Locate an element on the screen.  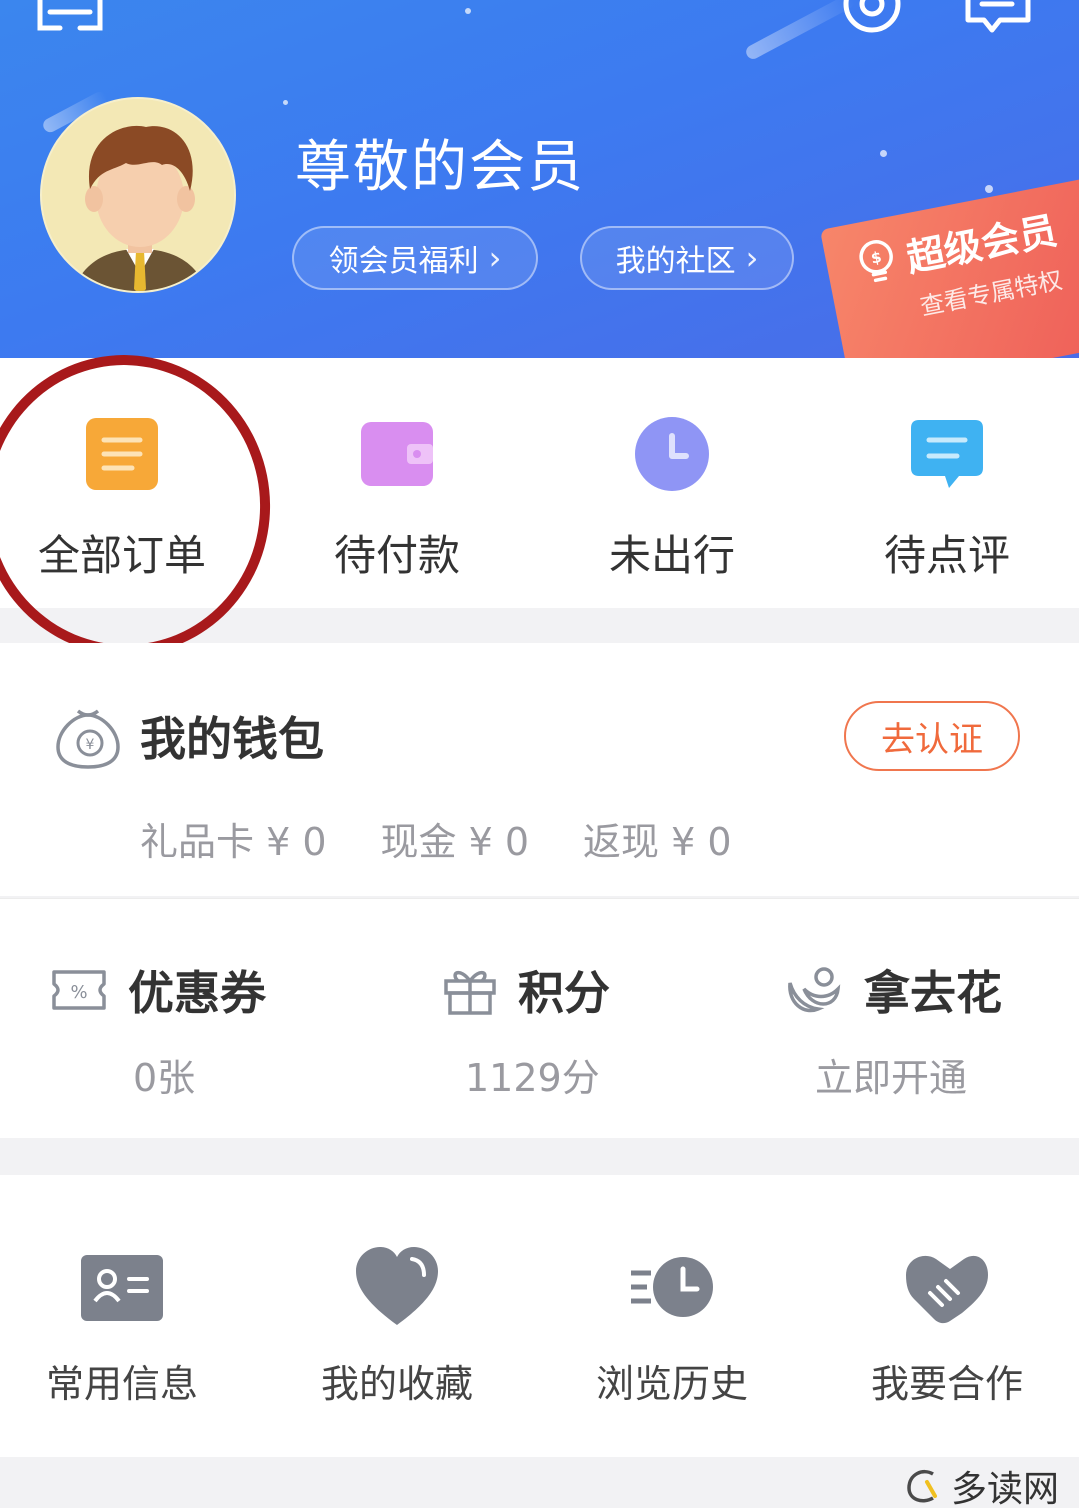
avatar is located at coordinates (138, 195).